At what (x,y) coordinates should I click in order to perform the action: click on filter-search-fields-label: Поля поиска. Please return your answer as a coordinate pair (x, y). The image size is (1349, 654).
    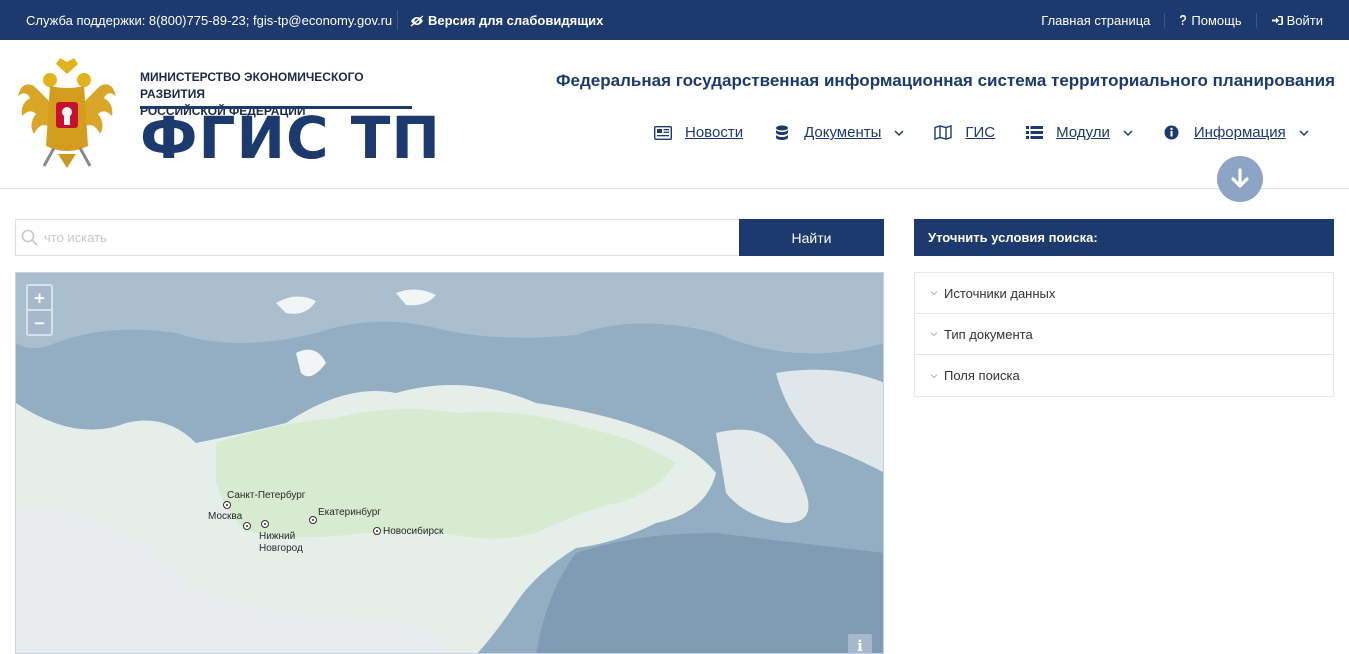
    Looking at the image, I should click on (982, 375).